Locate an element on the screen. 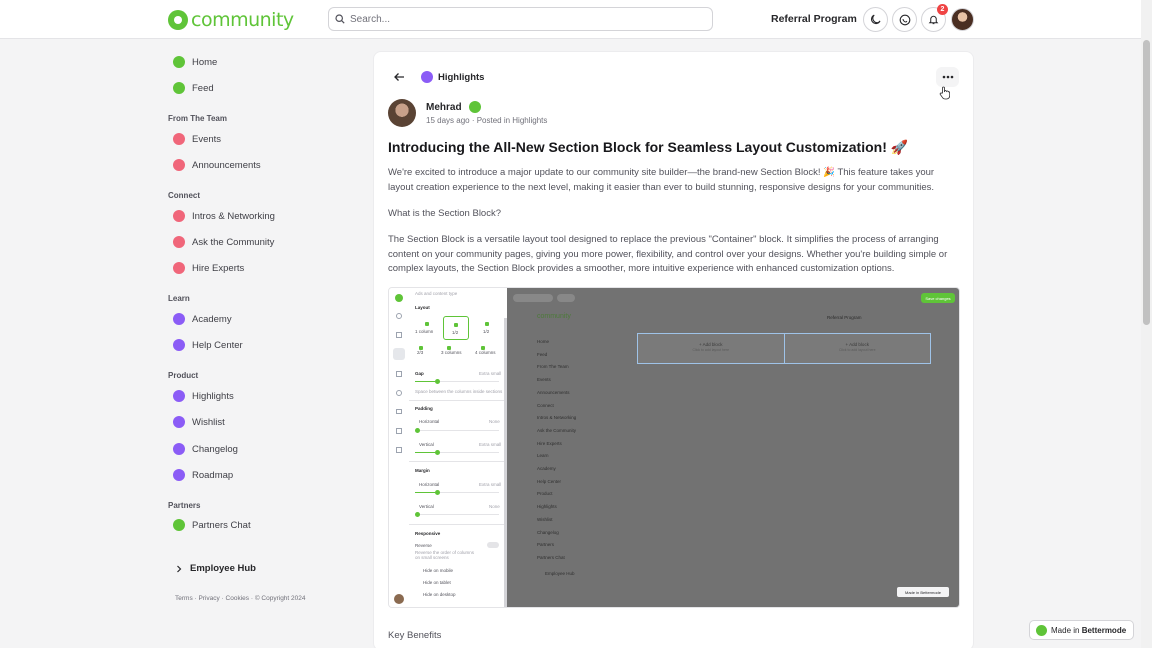 This screenshot has height=648, width=1152. employee-hub-label: Employee Hub is located at coordinates (223, 568).